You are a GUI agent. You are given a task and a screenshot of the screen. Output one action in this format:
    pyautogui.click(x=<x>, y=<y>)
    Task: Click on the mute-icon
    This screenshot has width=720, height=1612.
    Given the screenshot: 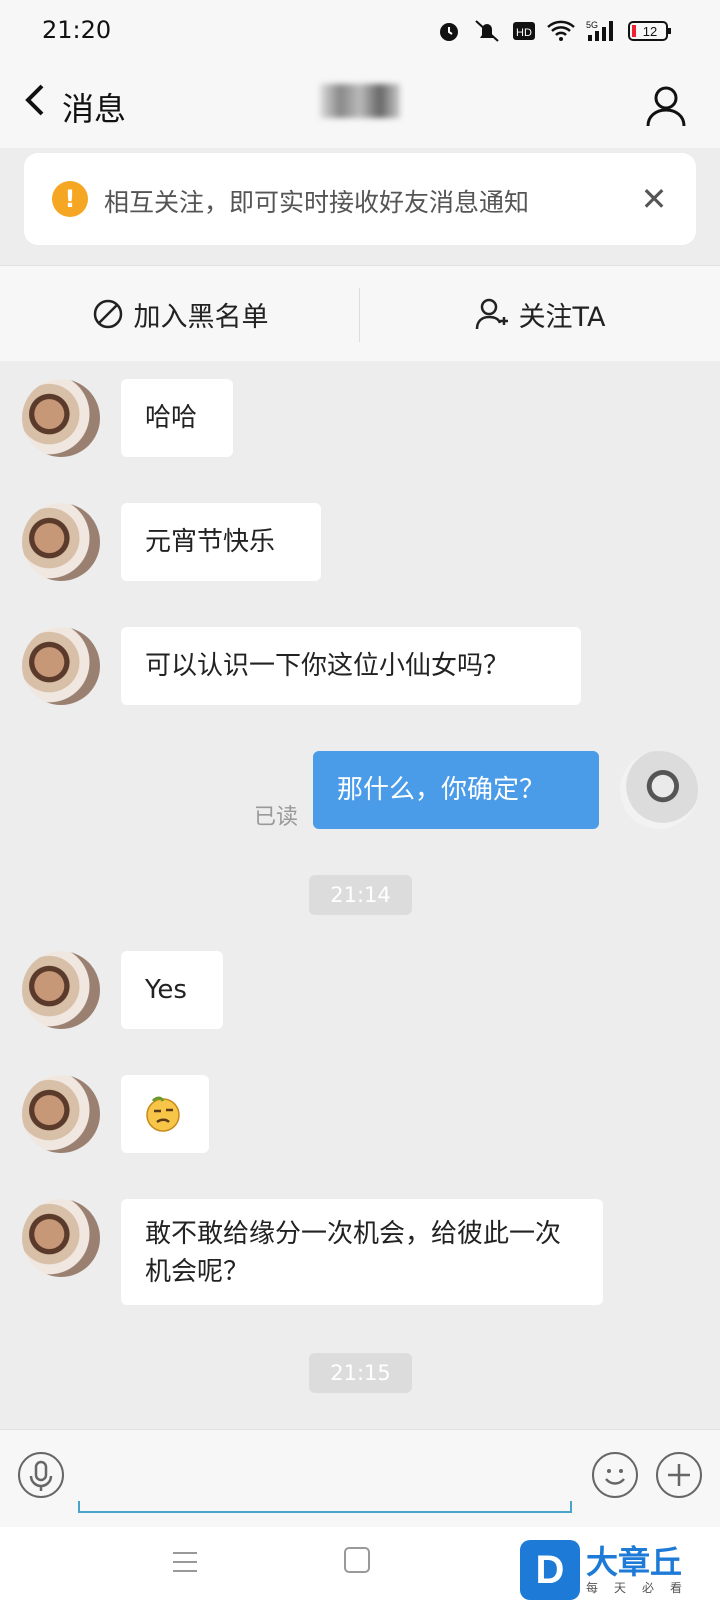 What is the action you would take?
    pyautogui.click(x=487, y=31)
    